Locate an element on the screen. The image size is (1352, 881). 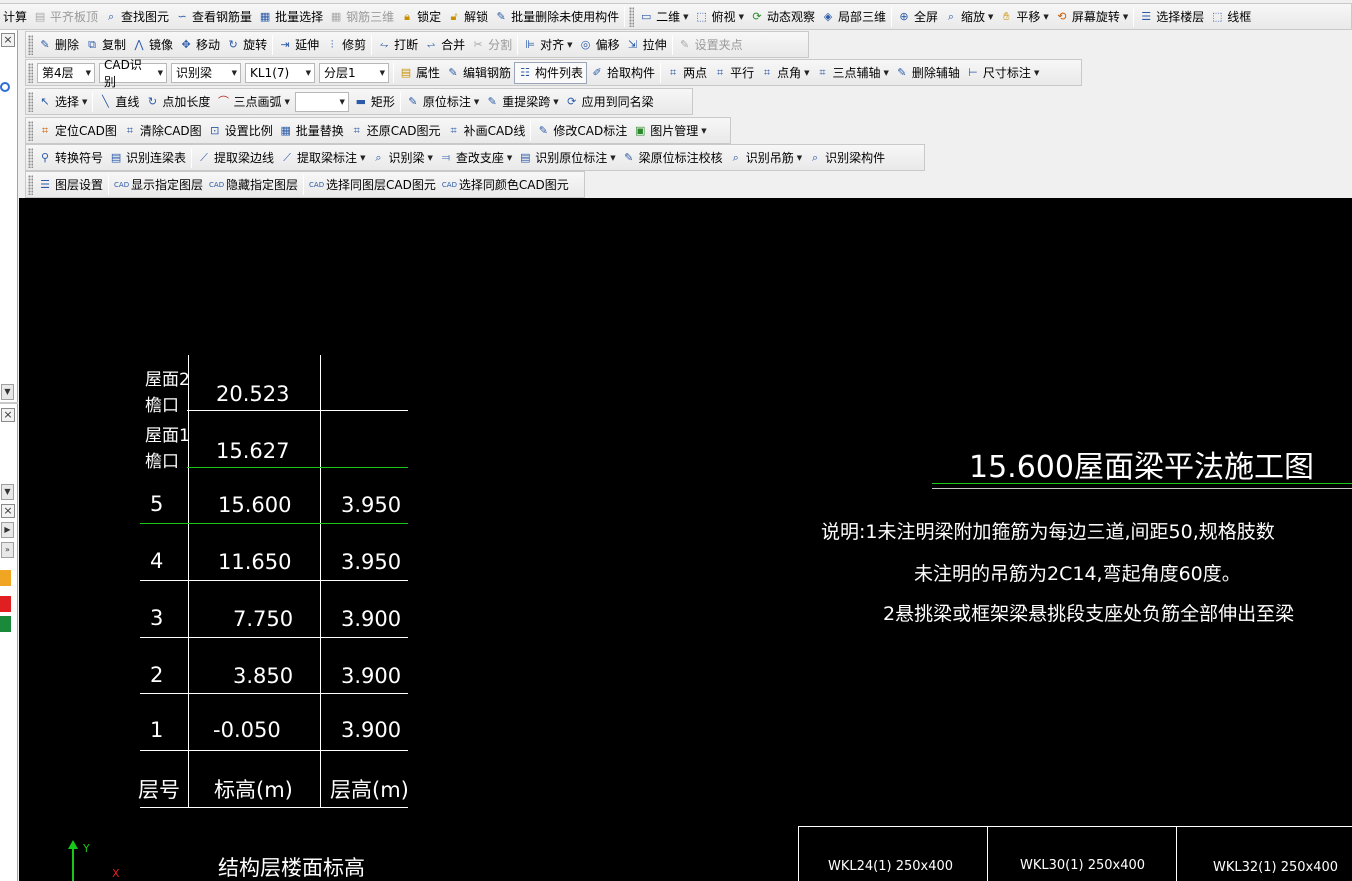
recognize-beam-component-button: ⌕ 识别梁构件 is located at coordinates (846, 158).